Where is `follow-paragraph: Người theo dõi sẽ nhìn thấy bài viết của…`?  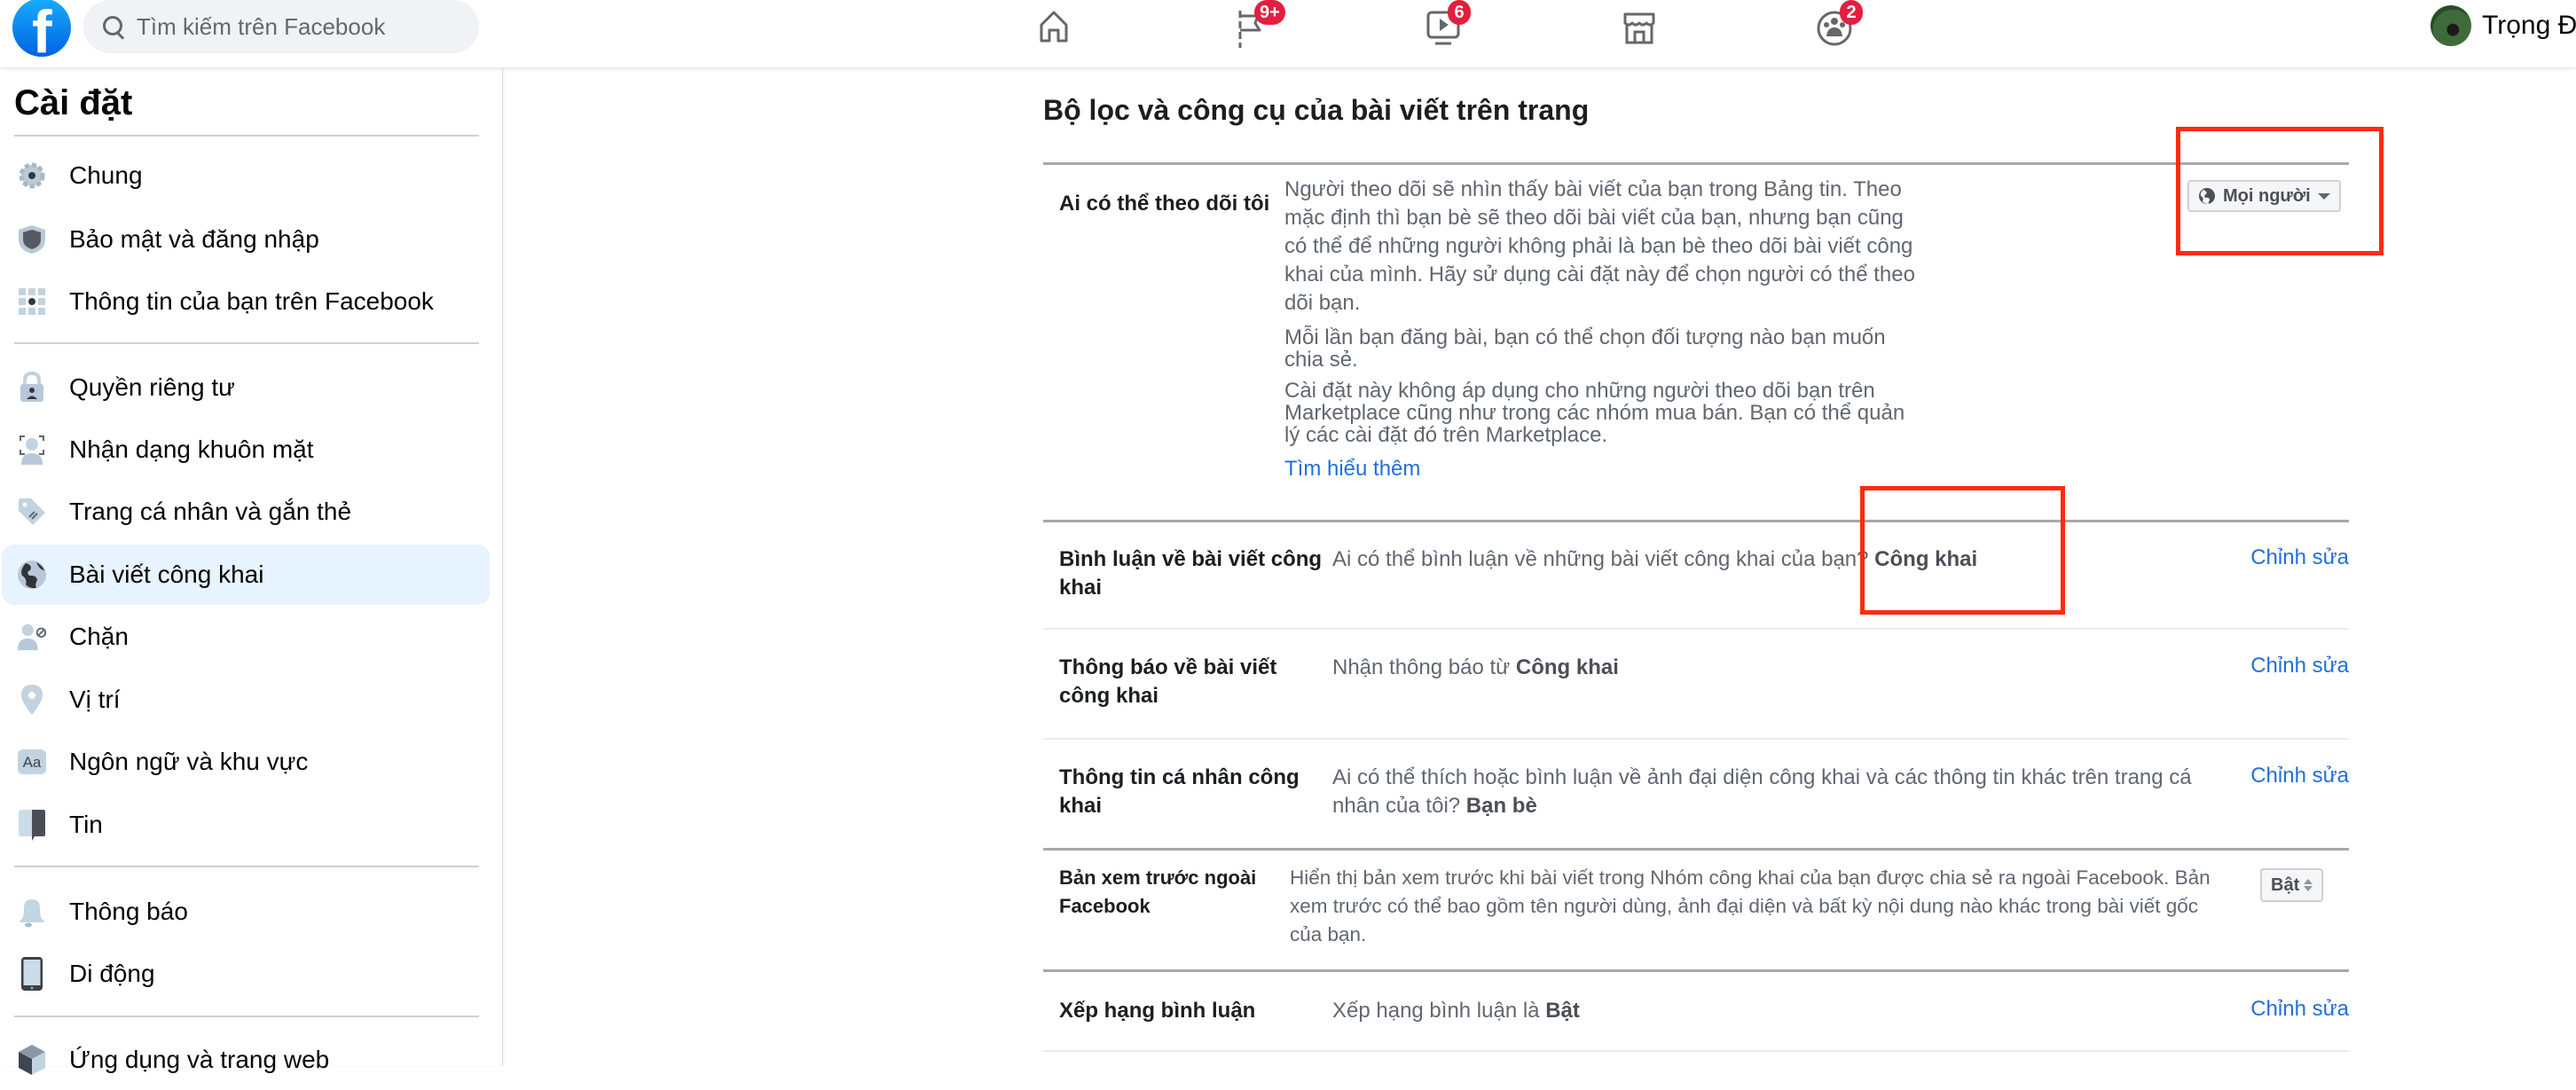
follow-paragraph: Người theo dõi sẽ nhìn thấy bài viết của… is located at coordinates (1599, 246).